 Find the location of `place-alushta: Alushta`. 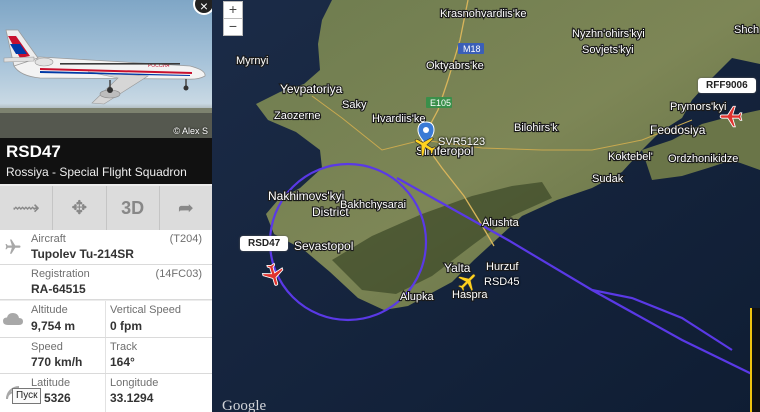

place-alushta: Alushta is located at coordinates (501, 223).